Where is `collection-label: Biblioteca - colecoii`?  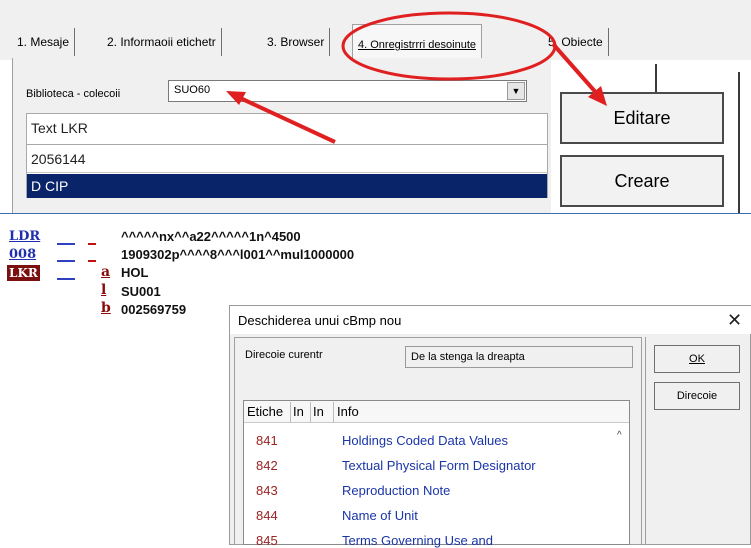 collection-label: Biblioteca - colecoii is located at coordinates (73, 94).